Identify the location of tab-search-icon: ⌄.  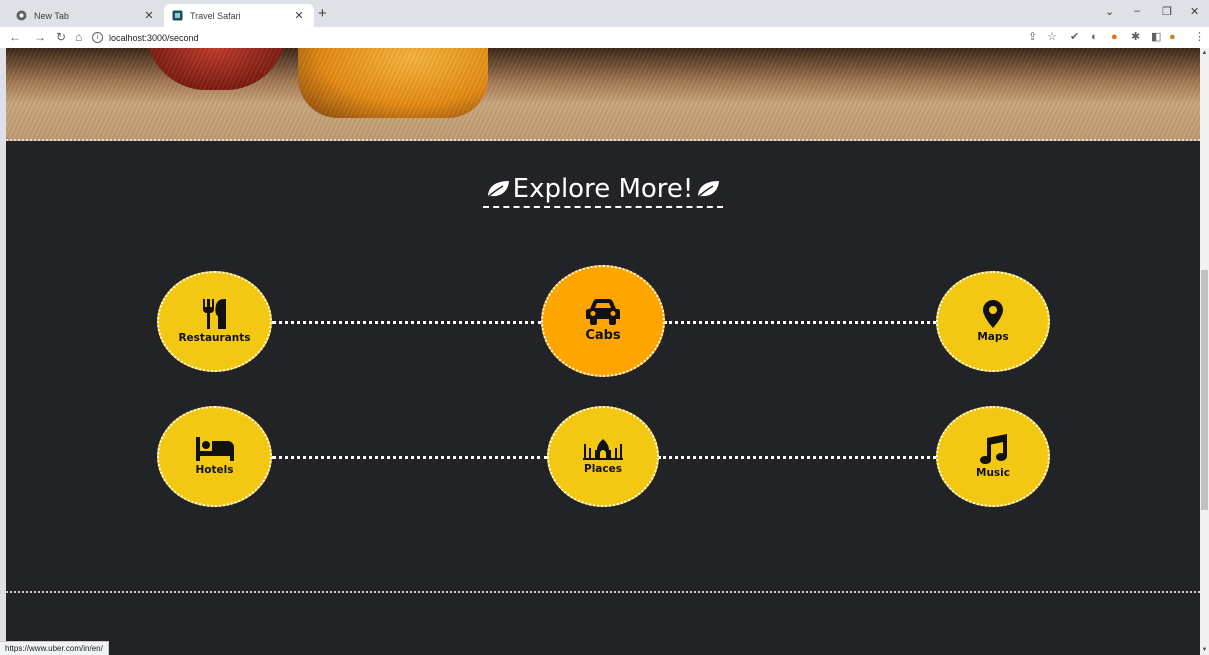
(1109, 11).